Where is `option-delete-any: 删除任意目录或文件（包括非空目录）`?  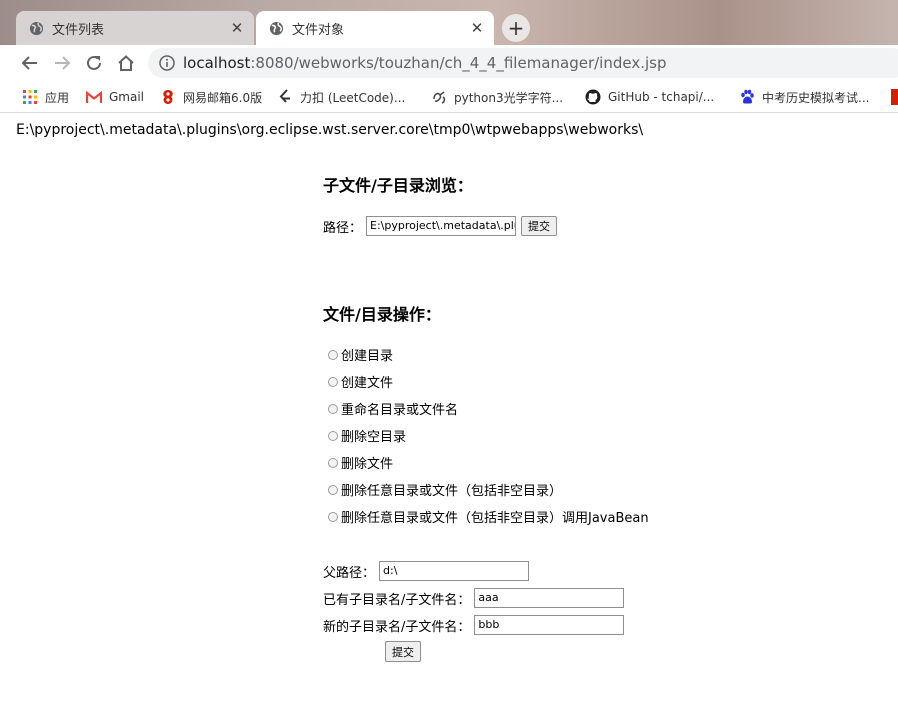 option-delete-any: 删除任意目录或文件（包括非空目录） is located at coordinates (445, 489).